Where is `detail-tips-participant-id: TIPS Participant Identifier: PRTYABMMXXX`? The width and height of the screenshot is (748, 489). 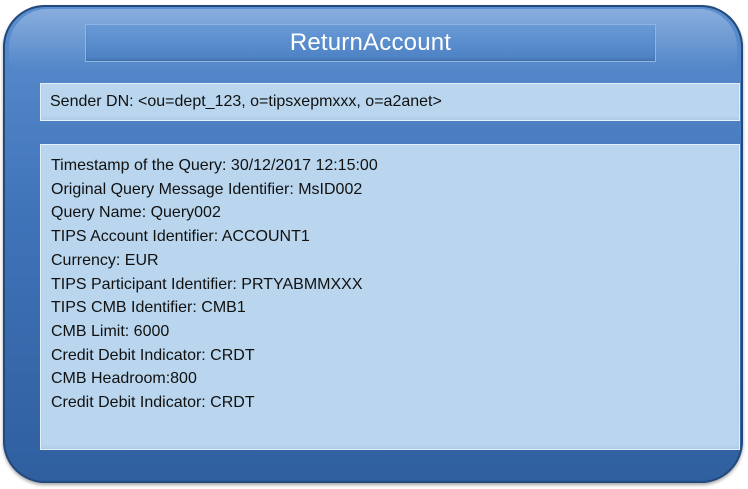
detail-tips-participant-id: TIPS Participant Identifier: PRTYABMMXXX is located at coordinates (207, 284).